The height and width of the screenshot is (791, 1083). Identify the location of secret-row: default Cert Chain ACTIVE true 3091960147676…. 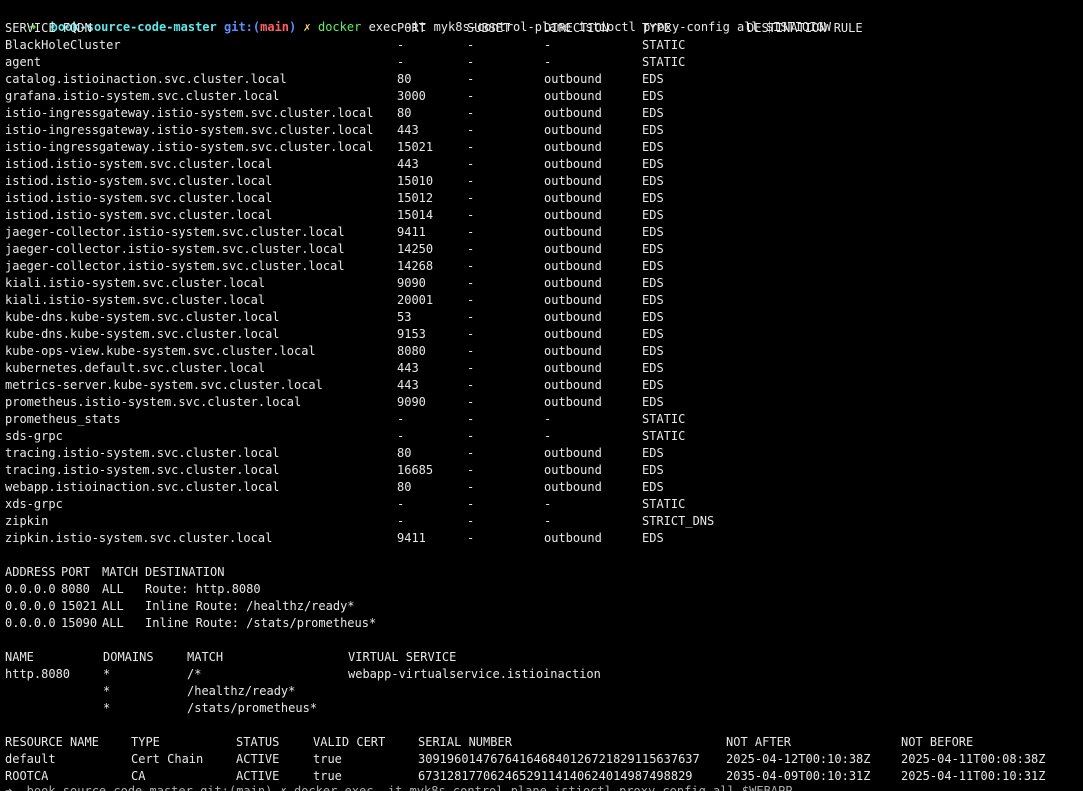
(542, 759).